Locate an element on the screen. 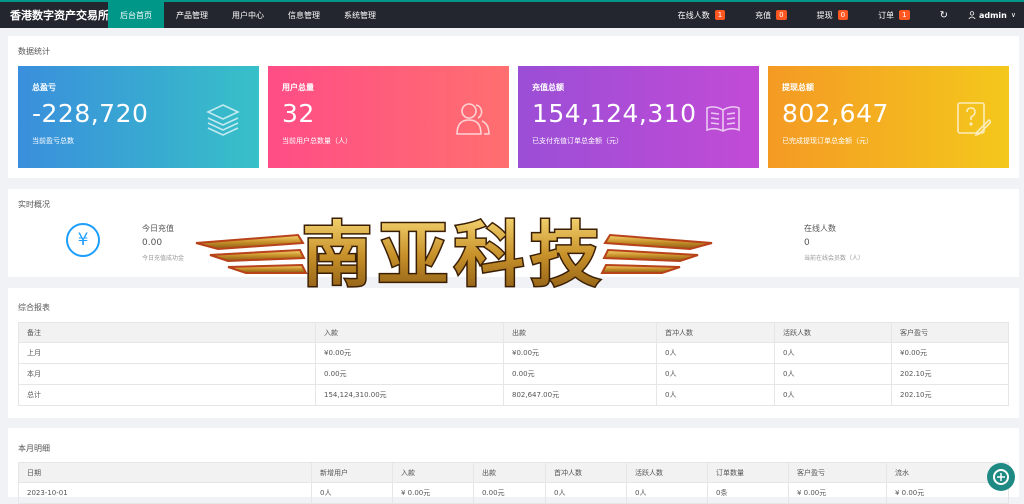 Image resolution: width=1024 pixels, height=504 pixels. withdraw-badge: 0 is located at coordinates (843, 15).